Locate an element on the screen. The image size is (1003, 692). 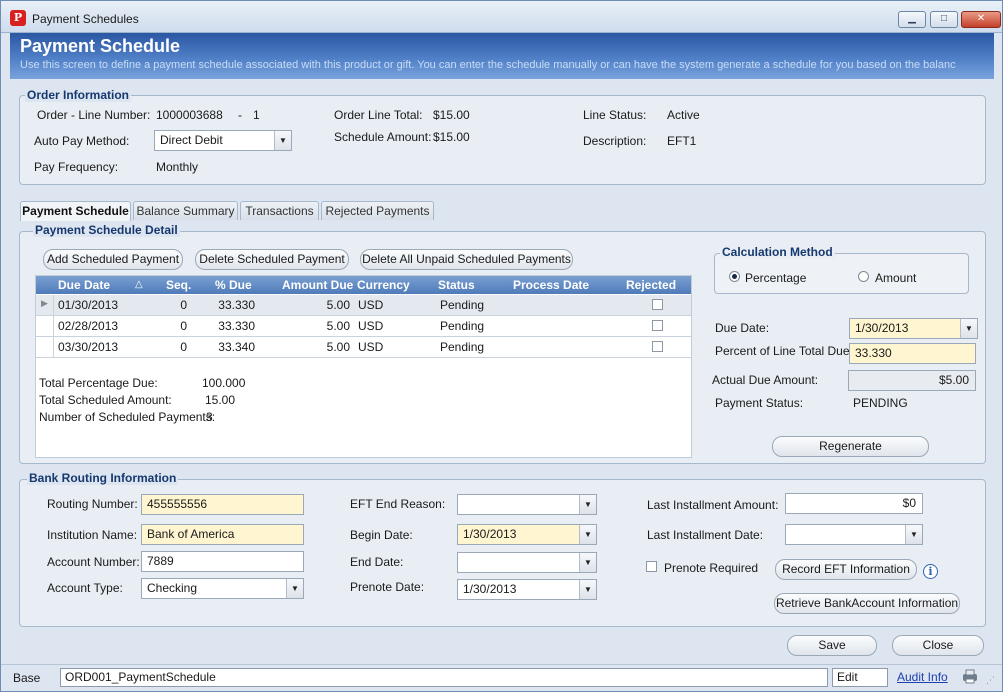
due-date-value: 1/30/2013 is located at coordinates (882, 328).